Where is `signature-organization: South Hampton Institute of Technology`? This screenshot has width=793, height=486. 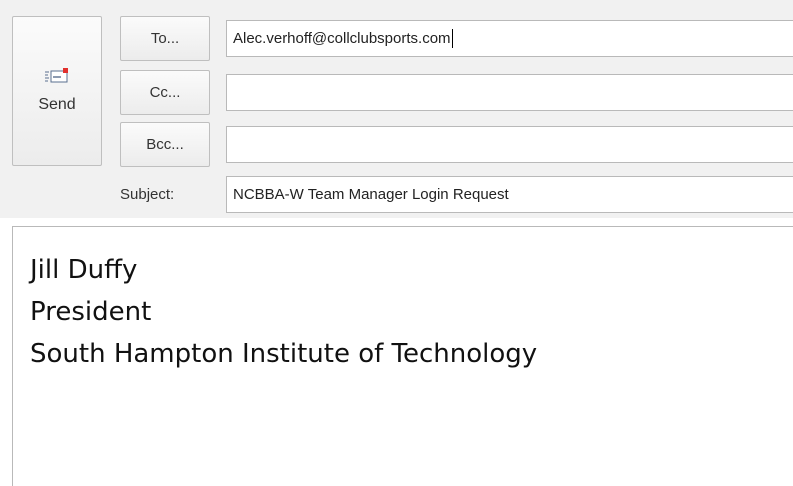 signature-organization: South Hampton Institute of Technology is located at coordinates (284, 354).